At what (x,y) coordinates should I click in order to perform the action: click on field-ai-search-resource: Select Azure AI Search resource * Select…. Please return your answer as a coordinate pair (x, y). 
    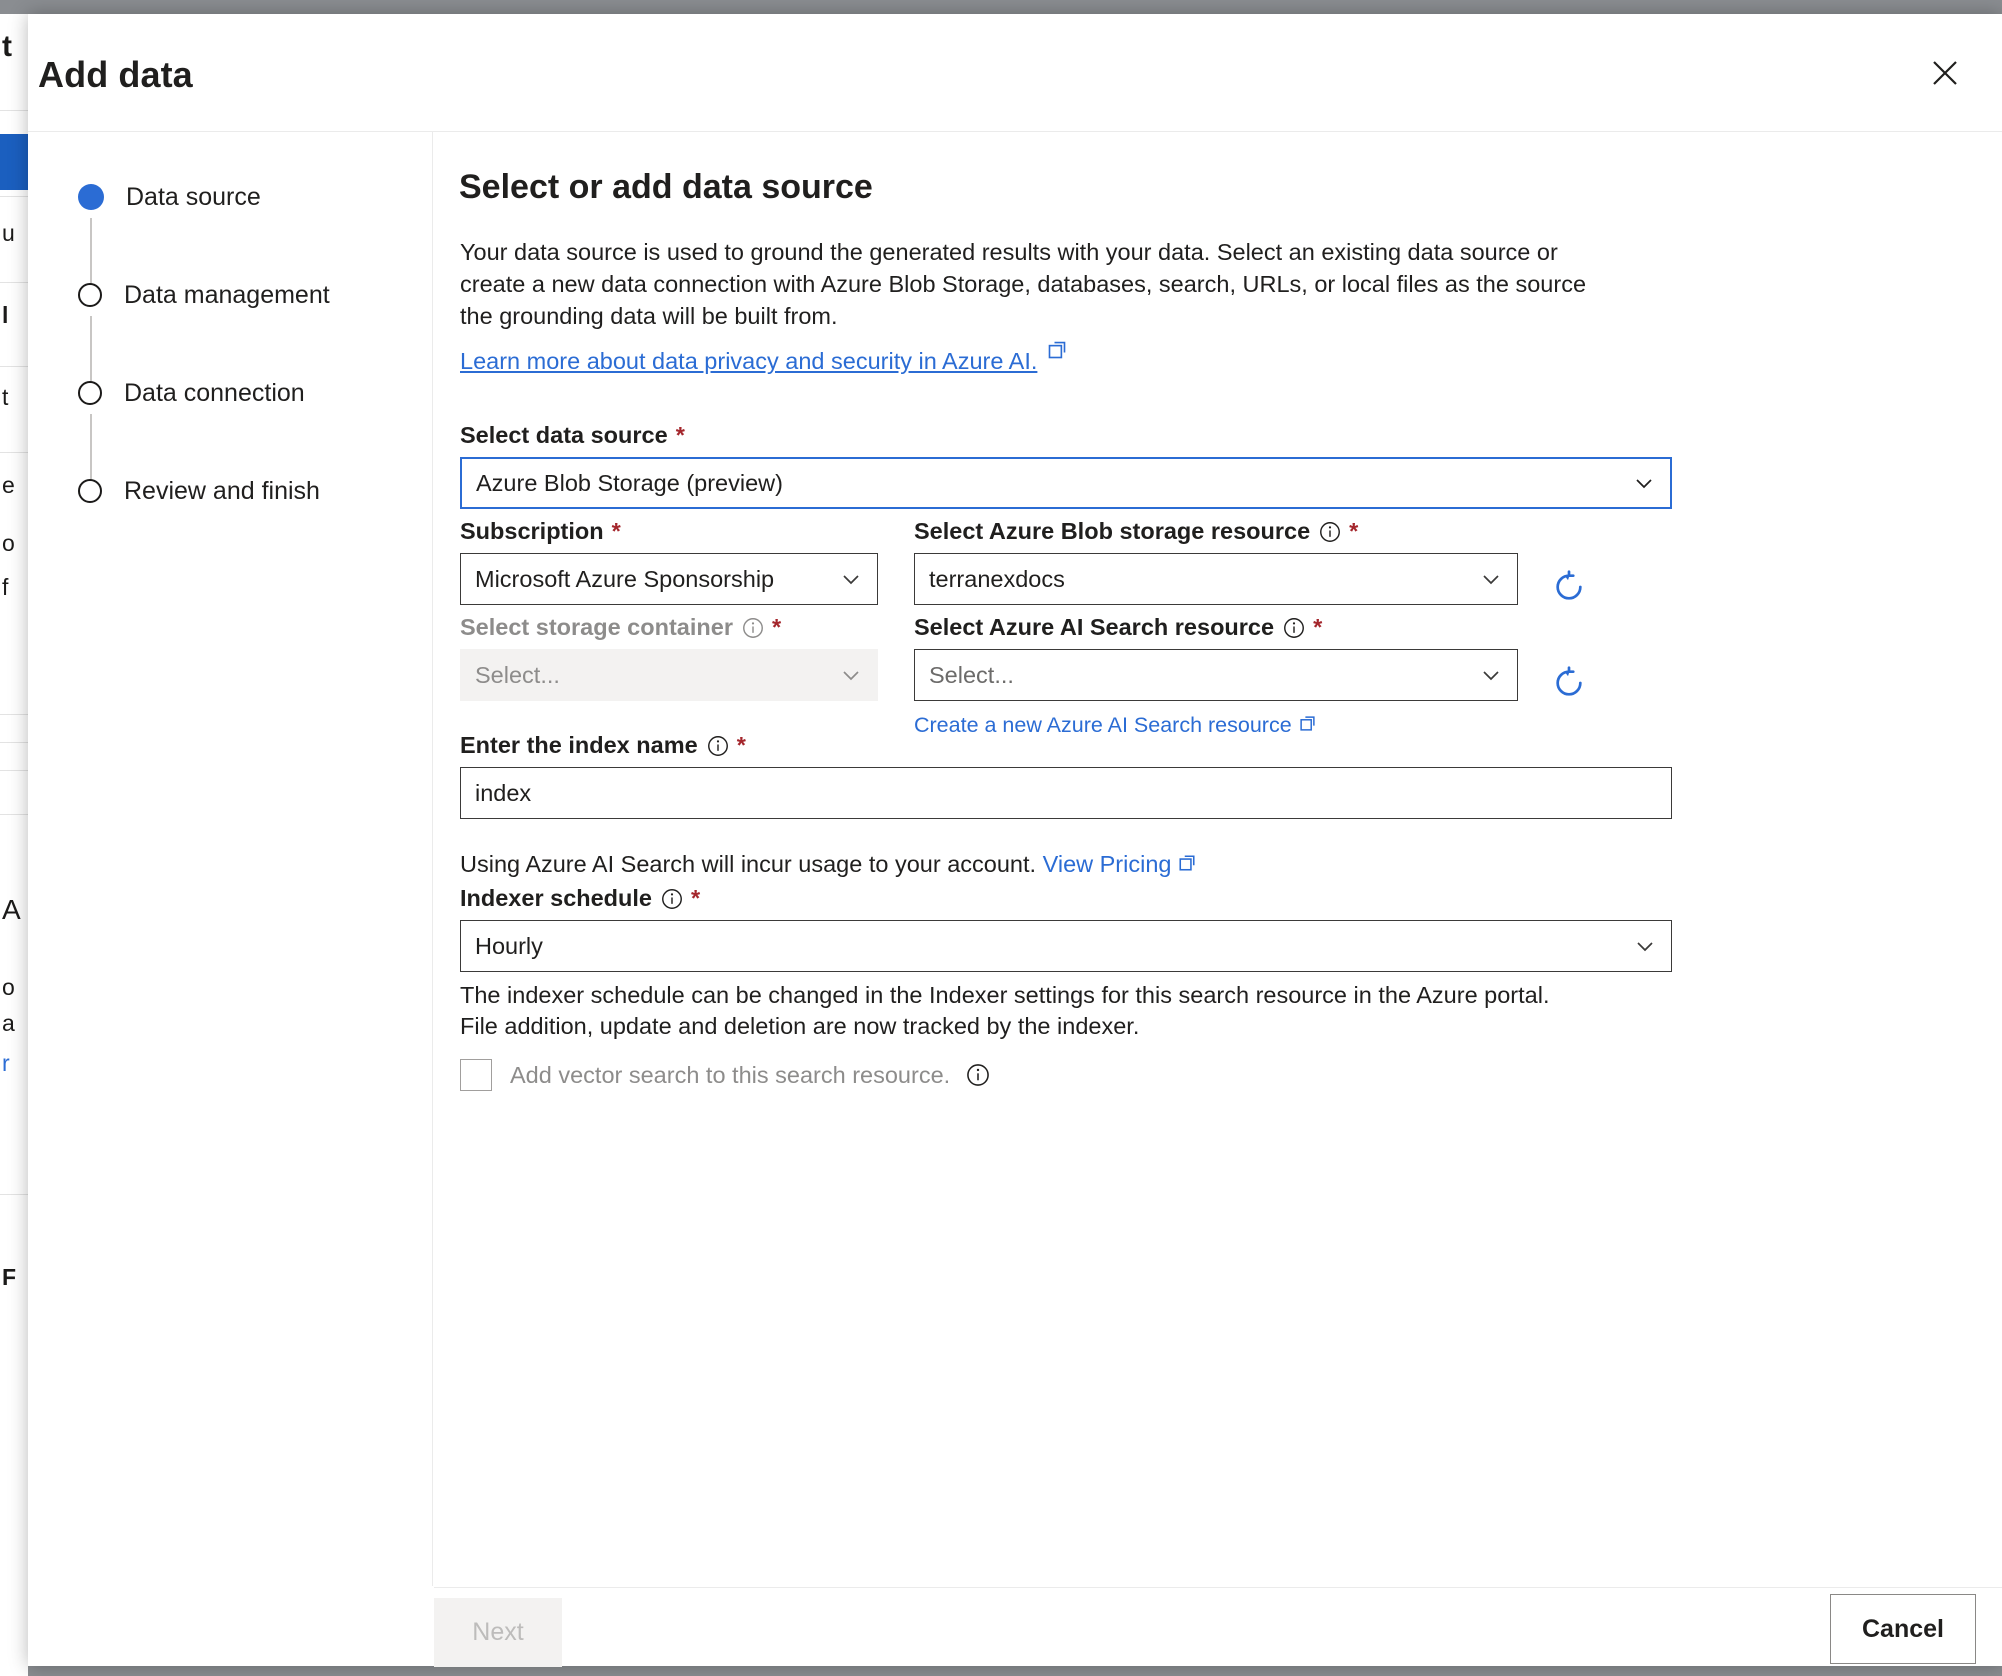
    Looking at the image, I should click on (1216, 676).